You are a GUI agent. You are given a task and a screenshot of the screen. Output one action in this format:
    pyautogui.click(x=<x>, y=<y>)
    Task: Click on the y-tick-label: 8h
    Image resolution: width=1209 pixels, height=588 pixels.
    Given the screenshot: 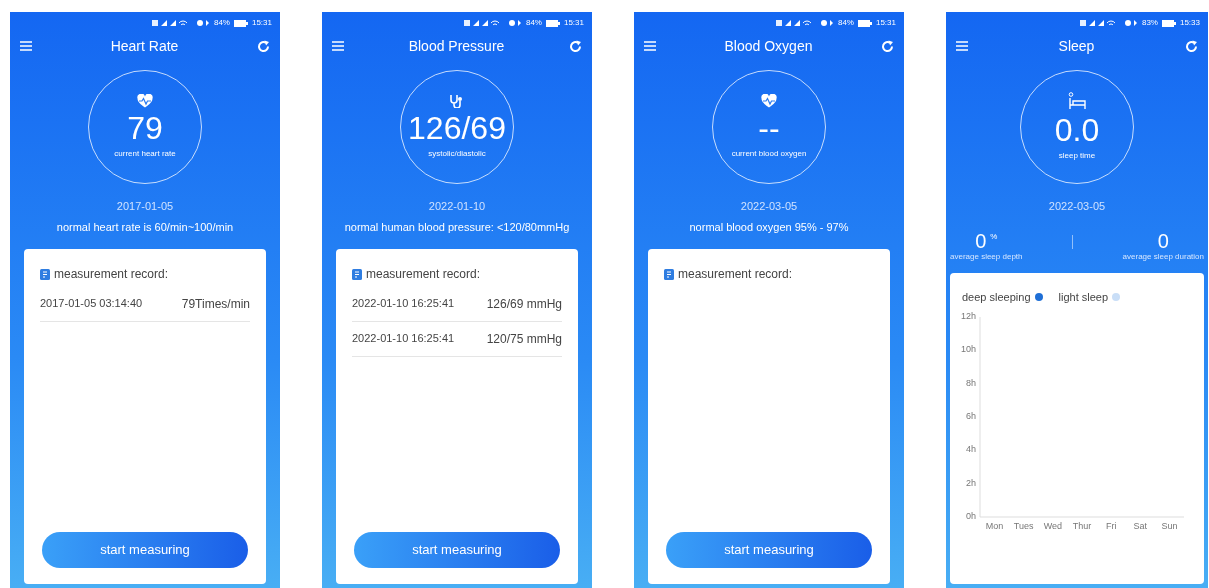 What is the action you would take?
    pyautogui.click(x=971, y=382)
    